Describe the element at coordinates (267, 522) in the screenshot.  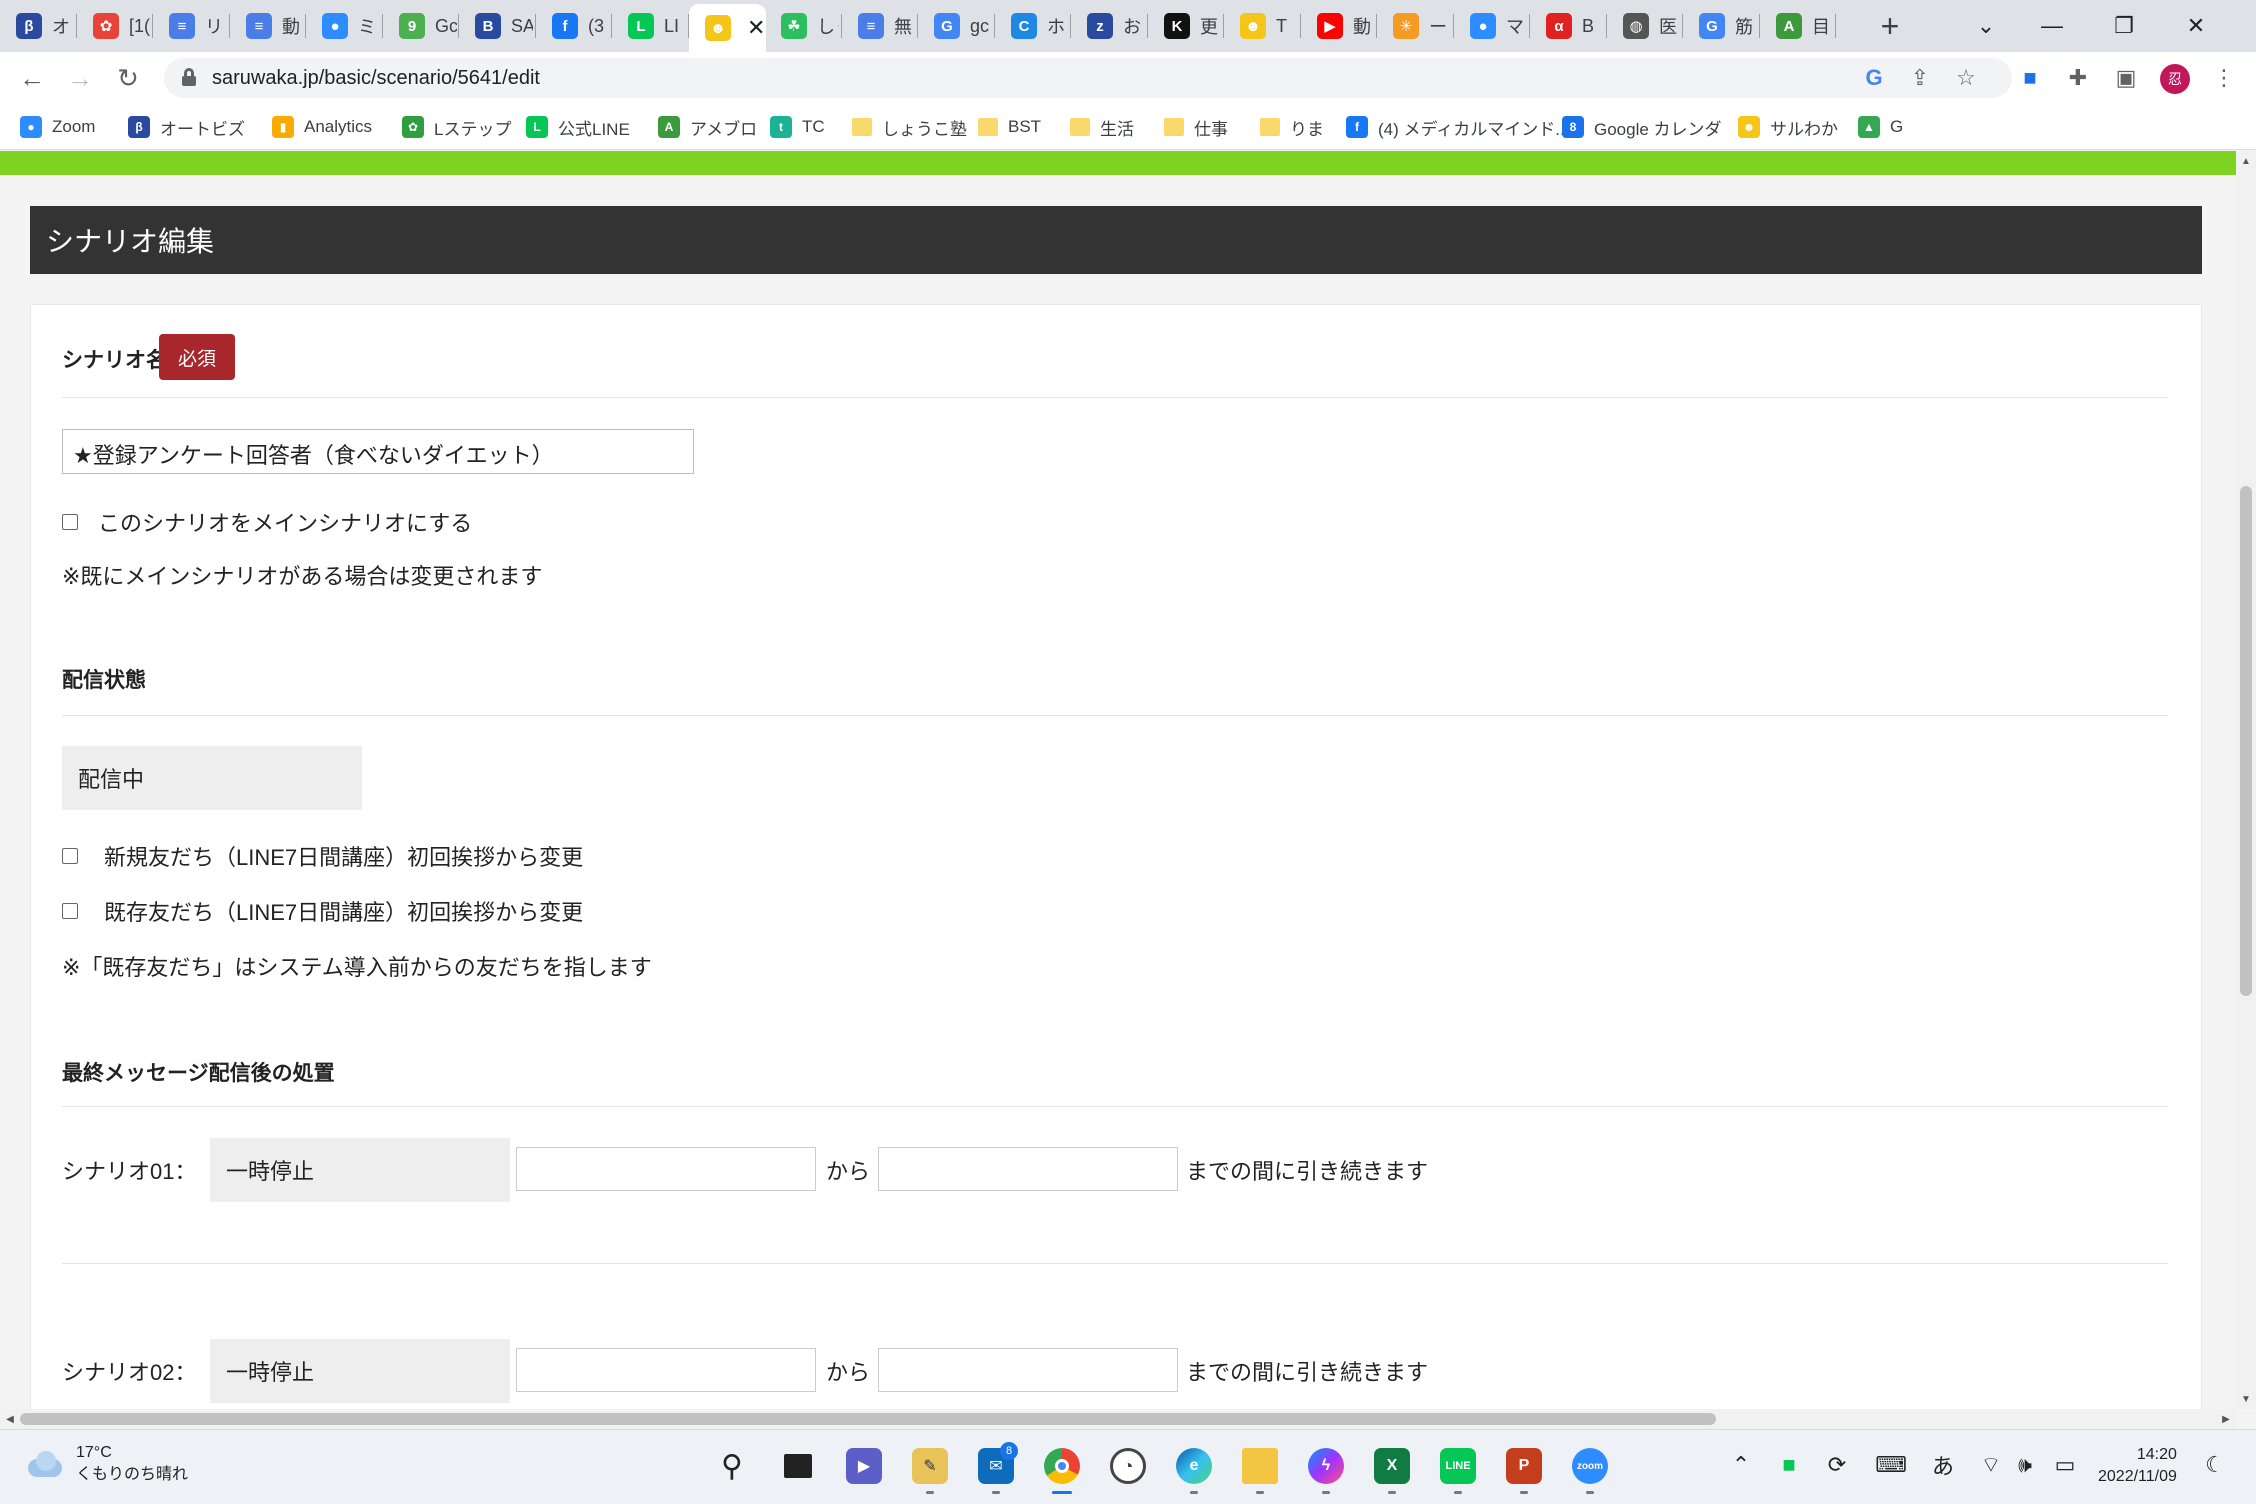
I see `main-scenario-checkbox-row: このシナリオをメインシナリオにする` at that location.